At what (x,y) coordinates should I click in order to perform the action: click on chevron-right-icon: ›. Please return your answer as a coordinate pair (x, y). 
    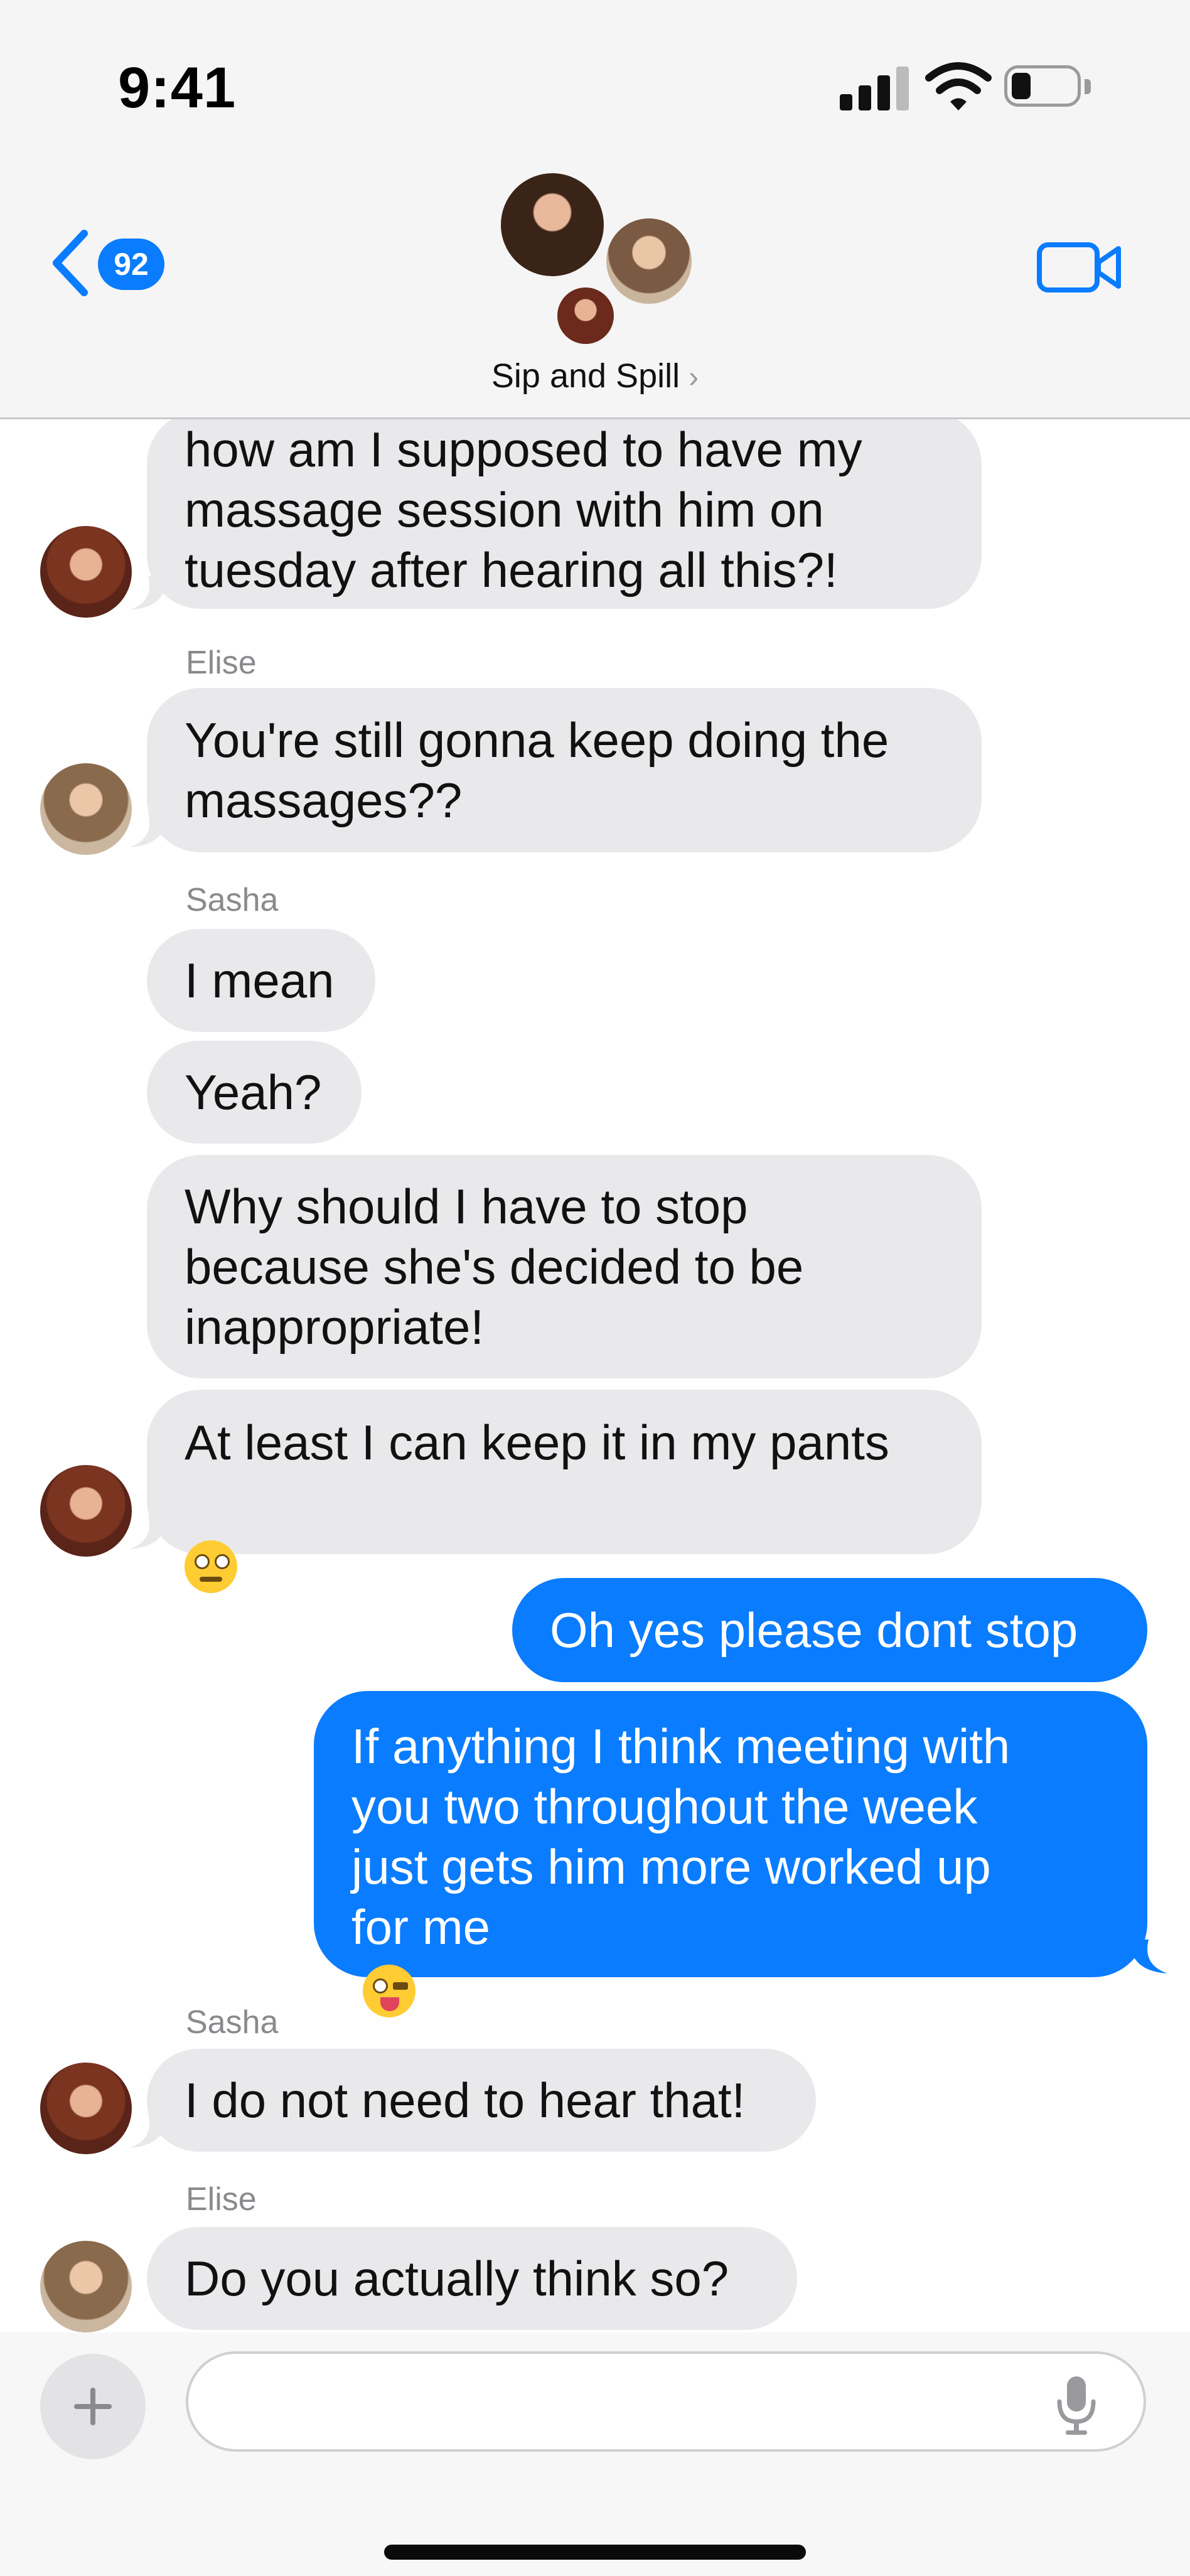
    Looking at the image, I should click on (694, 377).